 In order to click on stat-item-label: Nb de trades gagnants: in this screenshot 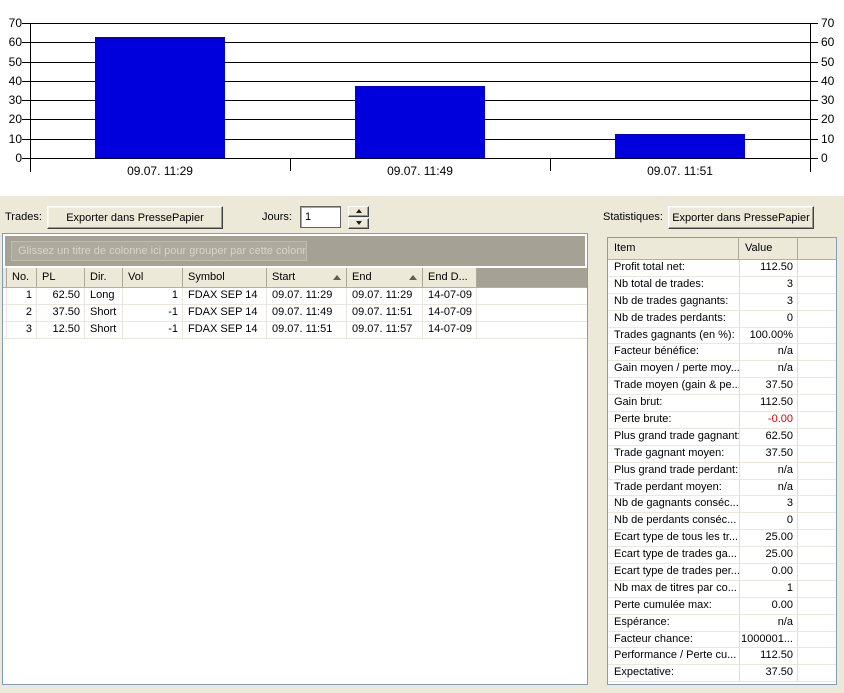, I will do `click(671, 300)`.